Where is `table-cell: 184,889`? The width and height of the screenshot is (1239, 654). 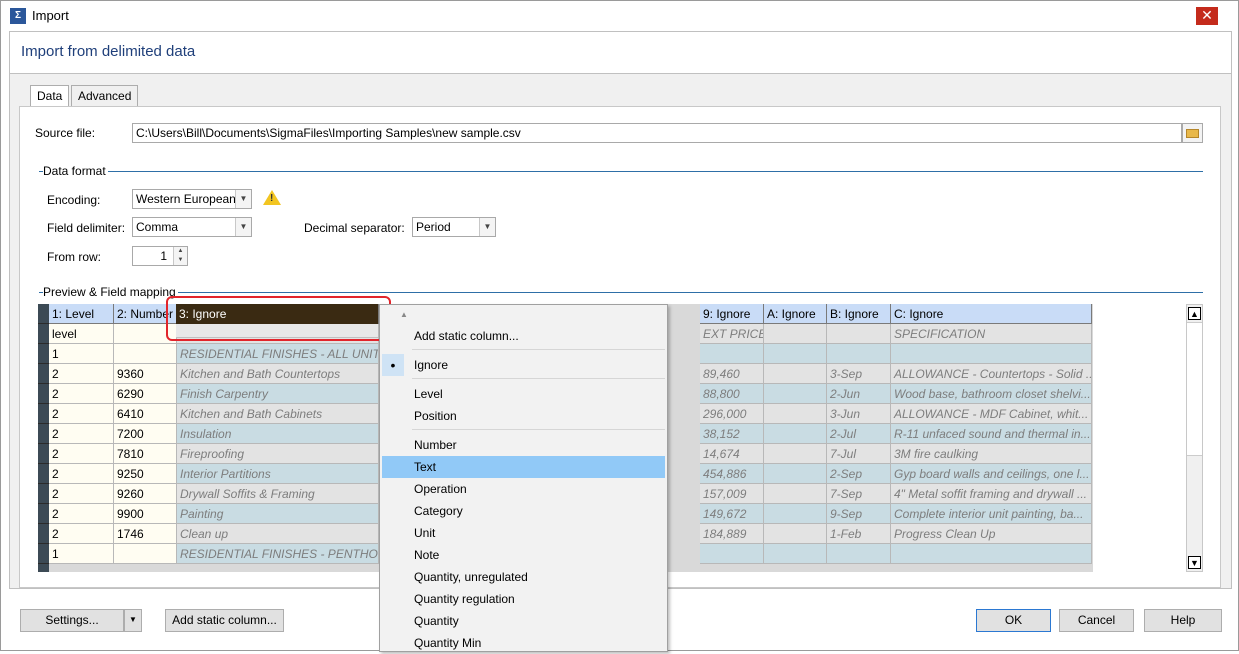
table-cell: 184,889 is located at coordinates (732, 534).